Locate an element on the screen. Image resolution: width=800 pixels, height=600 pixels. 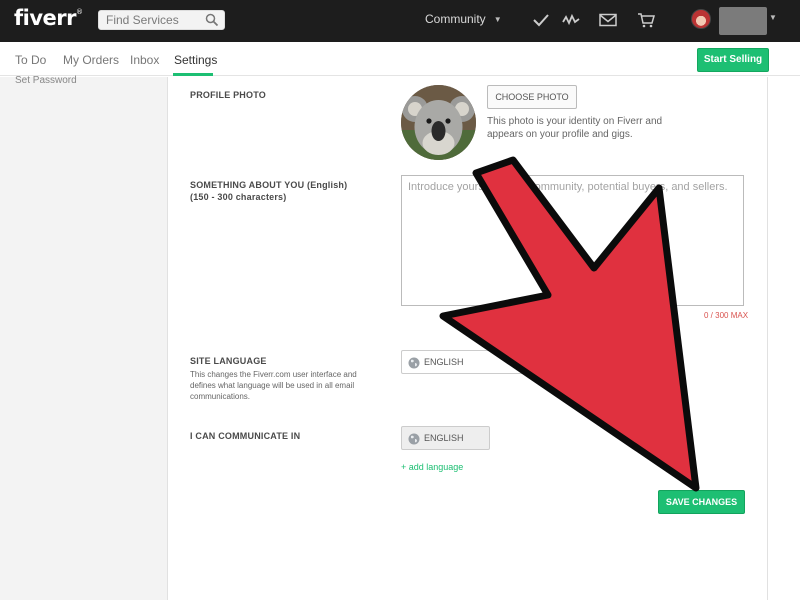
tab-settings: Settings is located at coordinates (195, 60).